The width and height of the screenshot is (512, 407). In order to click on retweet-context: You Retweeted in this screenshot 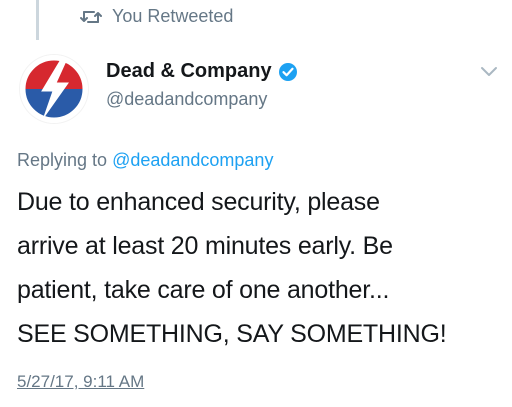, I will do `click(156, 16)`.